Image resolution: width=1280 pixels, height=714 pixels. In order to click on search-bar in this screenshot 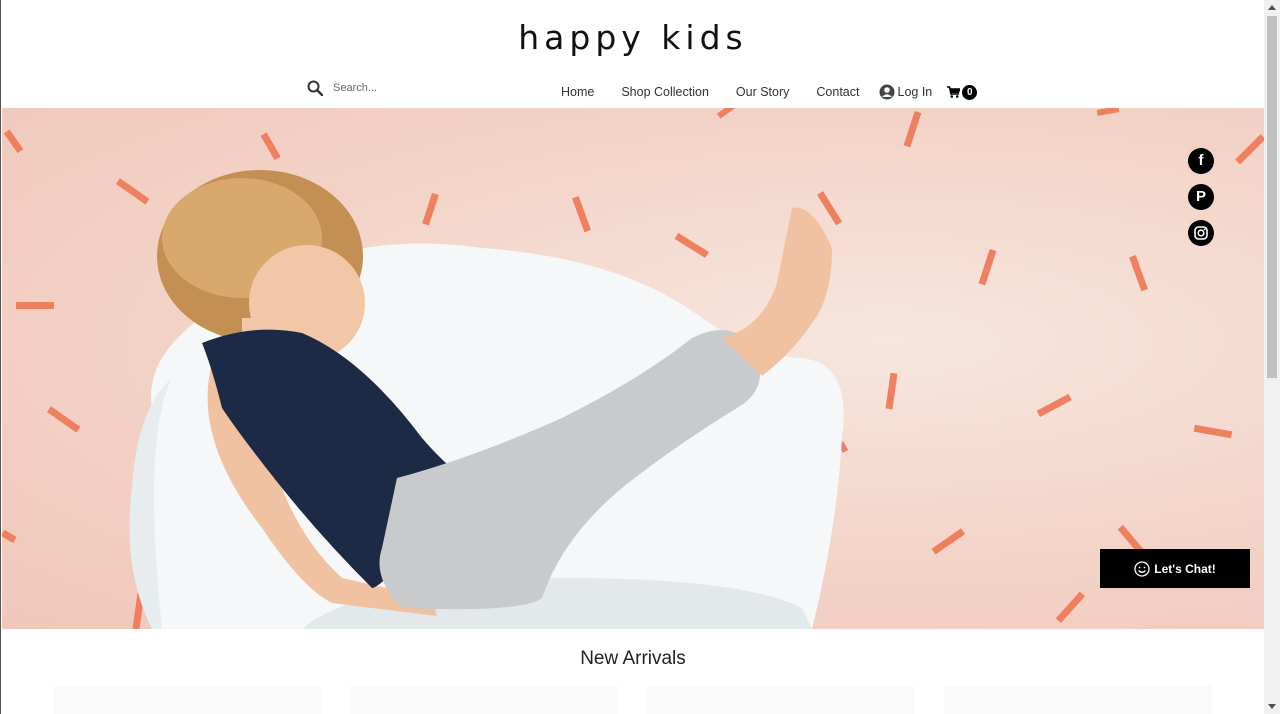, I will do `click(400, 88)`.